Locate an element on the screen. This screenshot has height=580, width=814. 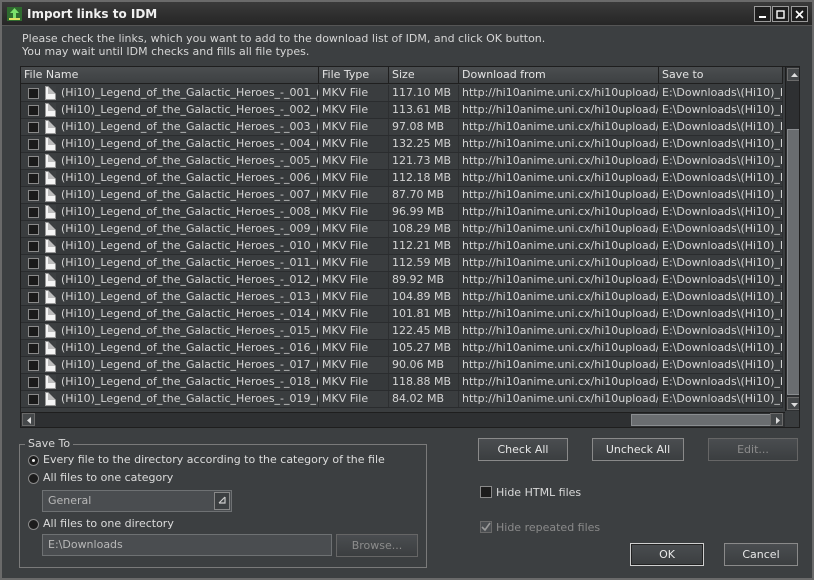
radio-one-category-label: All files to one category is located at coordinates (108, 477).